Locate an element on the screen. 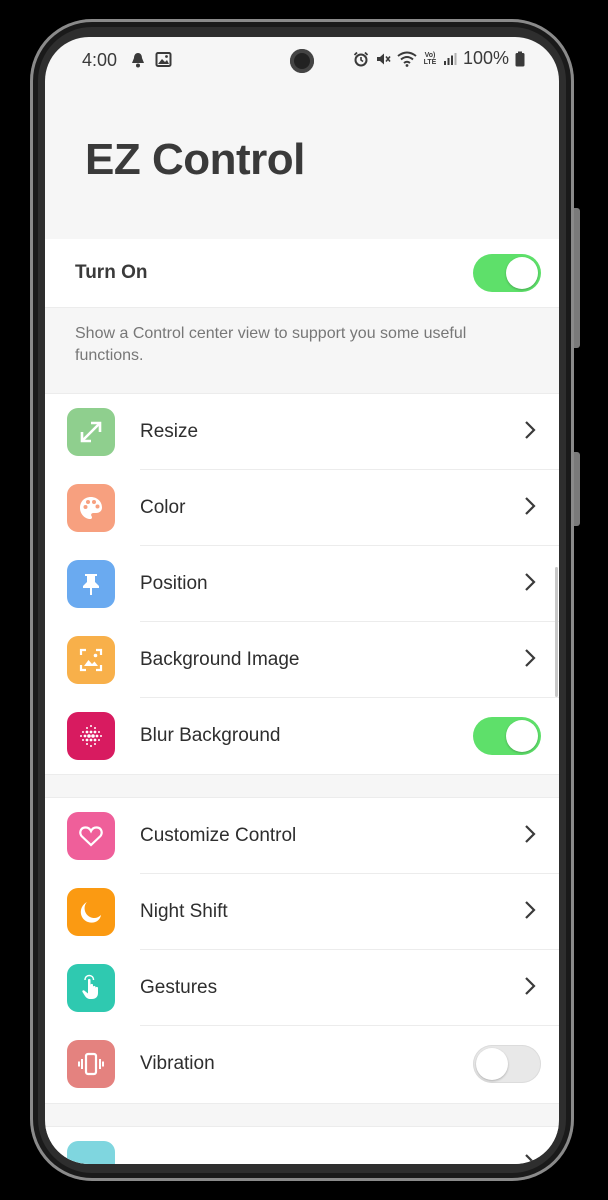  mute-icon is located at coordinates (383, 58).